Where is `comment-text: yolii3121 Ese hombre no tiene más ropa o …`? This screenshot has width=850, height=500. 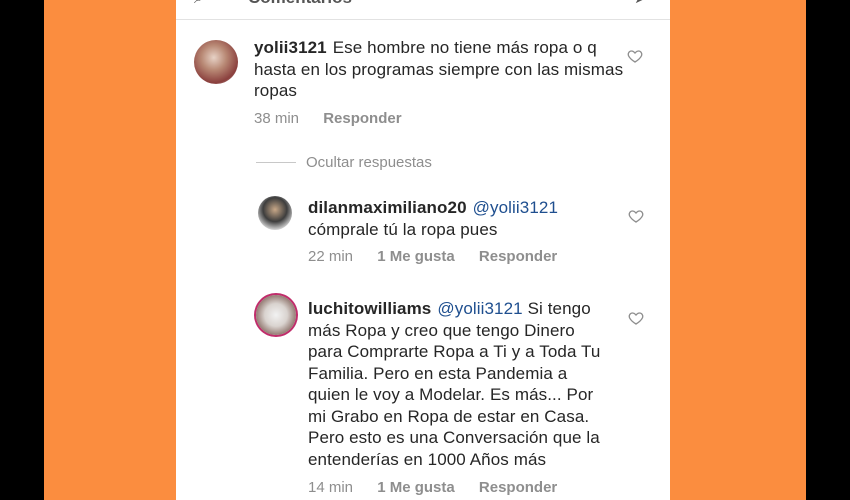
comment-text: yolii3121 Ese hombre no tiene más ropa o … is located at coordinates (444, 69).